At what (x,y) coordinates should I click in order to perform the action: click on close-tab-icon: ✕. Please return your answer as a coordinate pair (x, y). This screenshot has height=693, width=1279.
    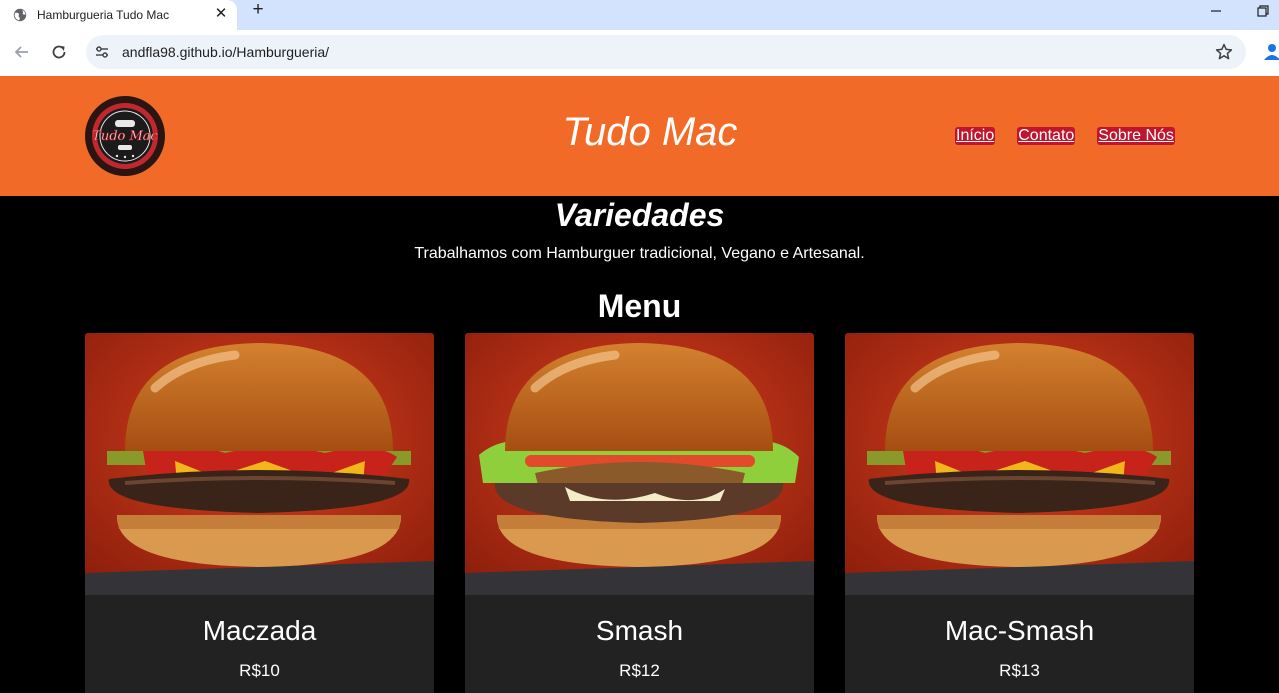
    Looking at the image, I should click on (221, 14).